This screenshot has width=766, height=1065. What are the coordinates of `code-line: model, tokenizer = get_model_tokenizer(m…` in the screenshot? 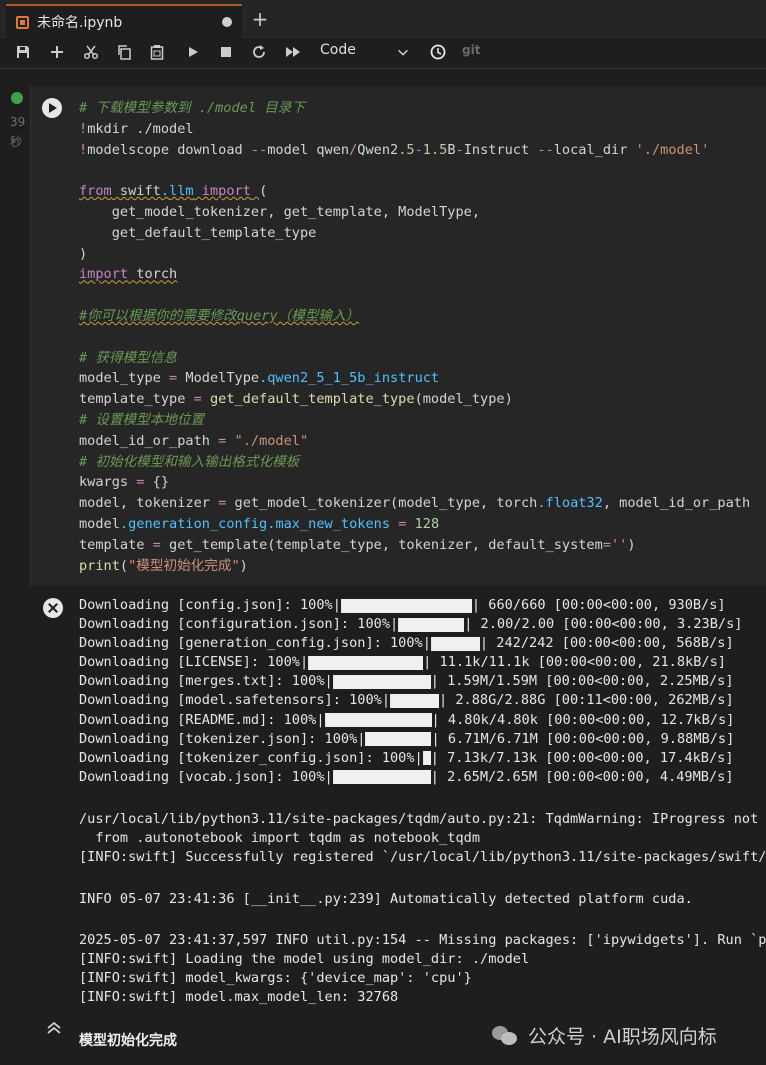 It's located at (422, 503).